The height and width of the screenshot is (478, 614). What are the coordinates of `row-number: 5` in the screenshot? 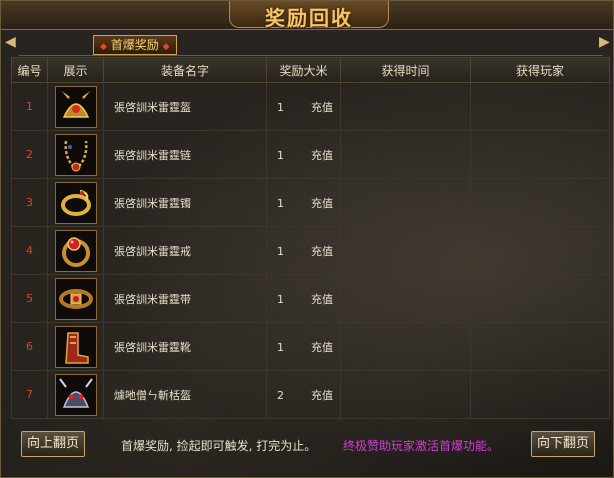 It's located at (29, 298).